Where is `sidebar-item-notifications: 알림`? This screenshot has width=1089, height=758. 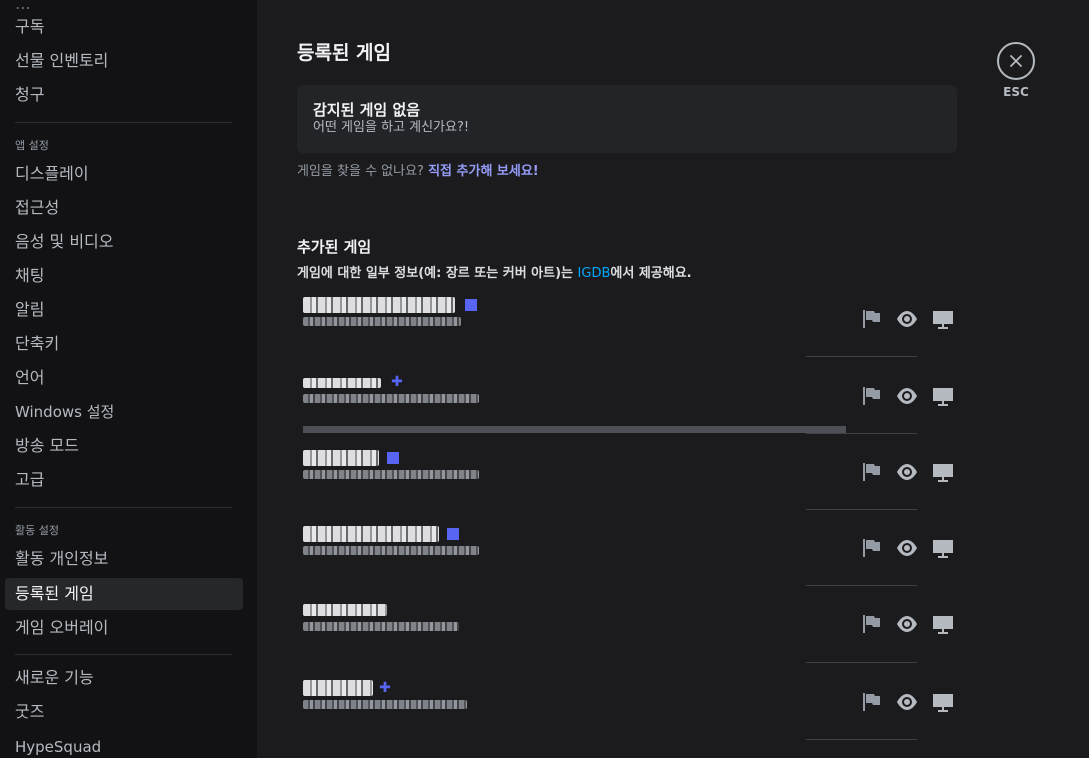
sidebar-item-notifications: 알림 is located at coordinates (124, 310).